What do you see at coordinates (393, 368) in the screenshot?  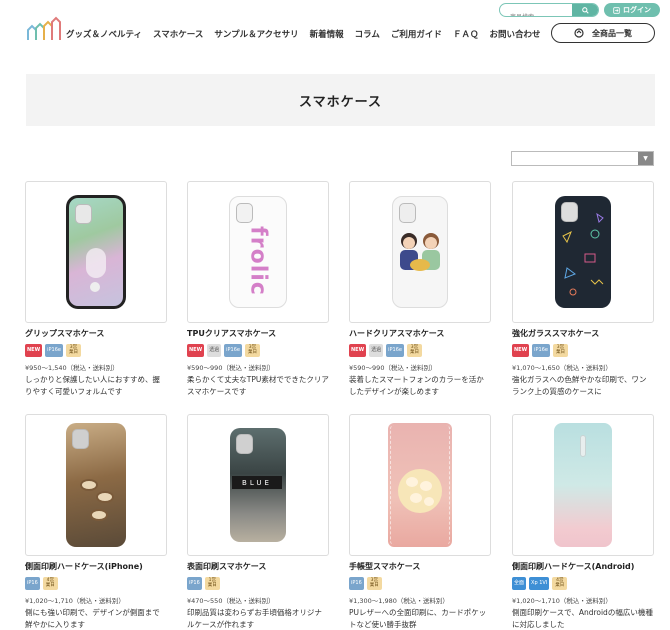 I see `product-price: ¥590～990（税込・送料別）` at bounding box center [393, 368].